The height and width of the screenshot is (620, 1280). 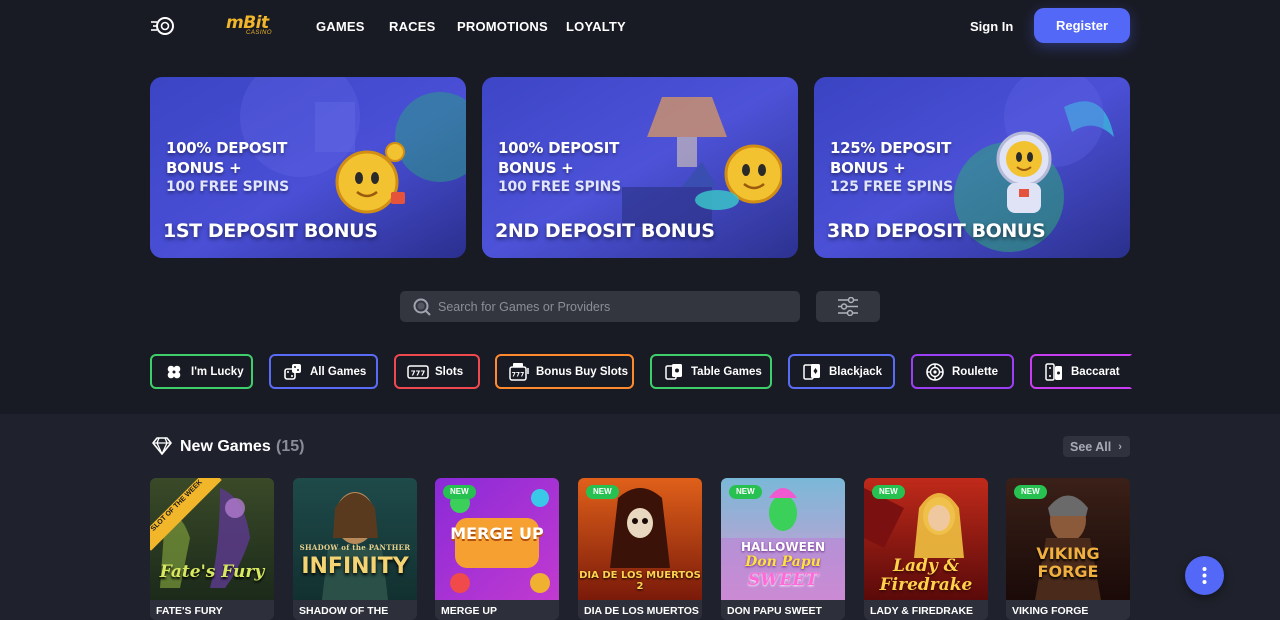 What do you see at coordinates (783, 610) in the screenshot?
I see `game-name: DON PAPU SWEET` at bounding box center [783, 610].